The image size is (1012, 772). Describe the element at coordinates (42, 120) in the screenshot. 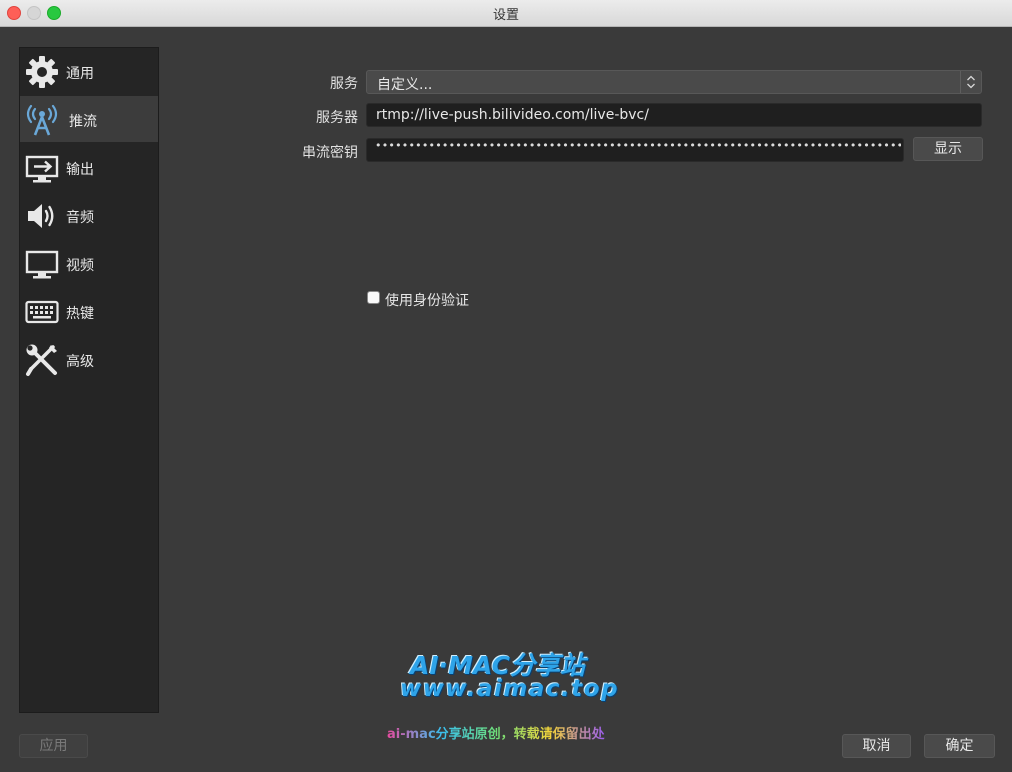

I see `broadcast-antenna-icon` at that location.